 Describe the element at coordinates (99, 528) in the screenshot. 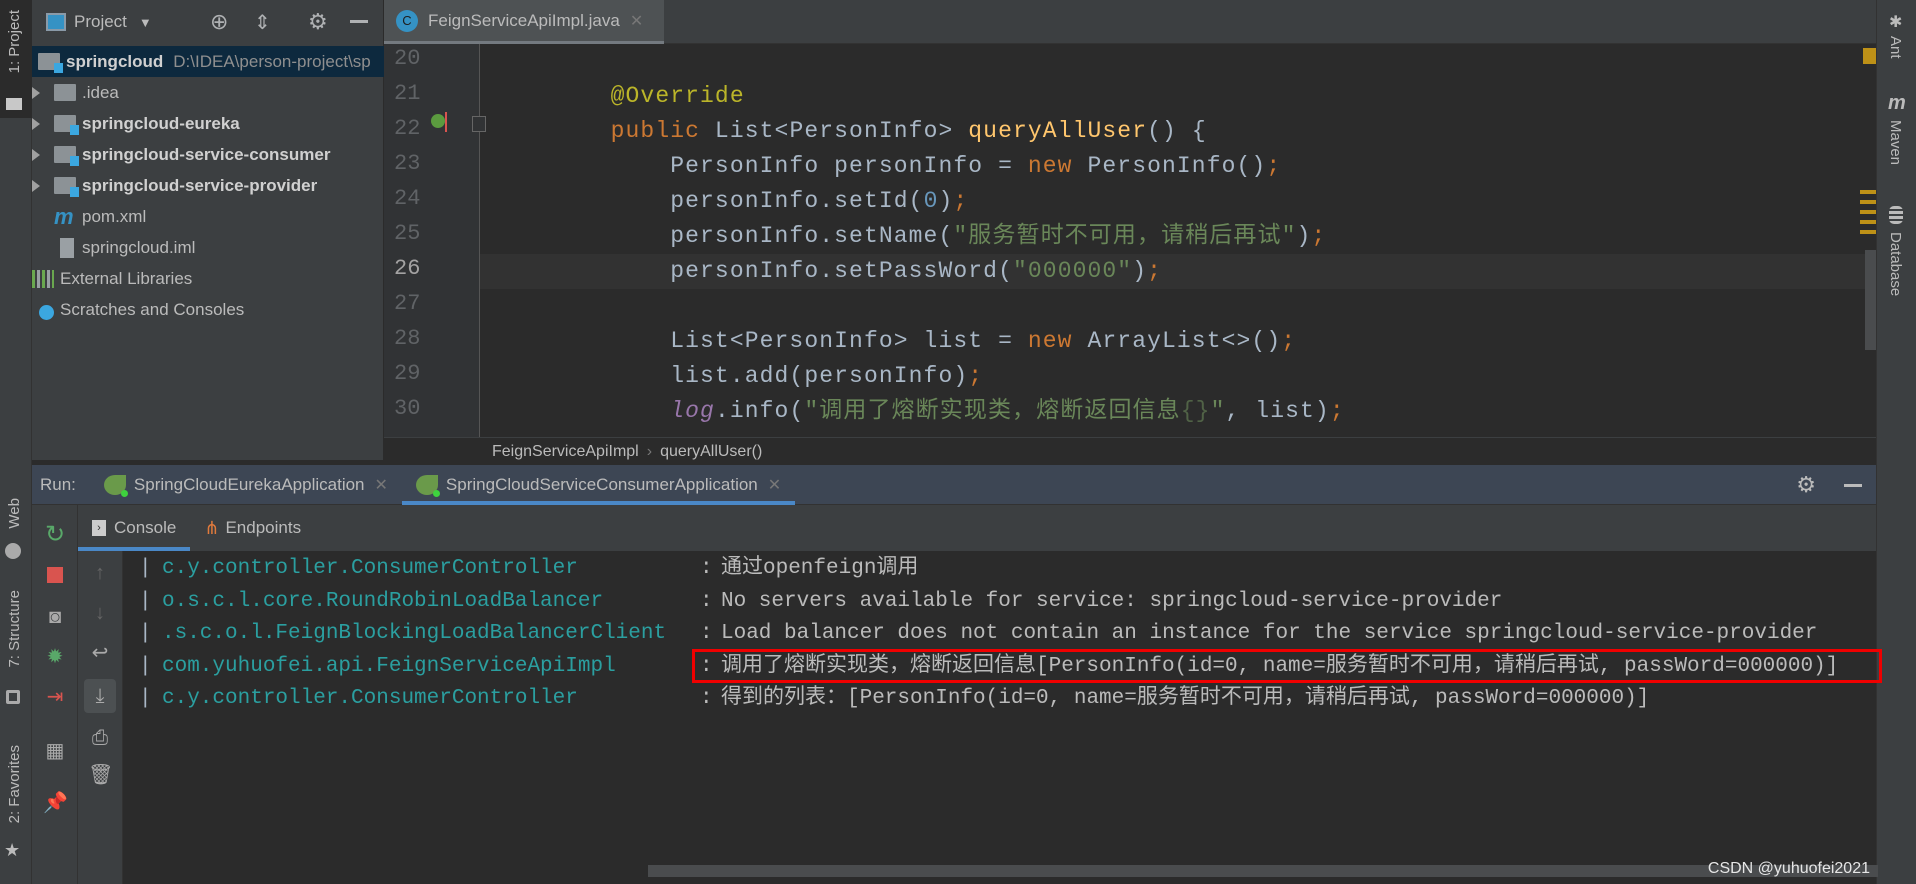

I see `console-icon: ›` at that location.